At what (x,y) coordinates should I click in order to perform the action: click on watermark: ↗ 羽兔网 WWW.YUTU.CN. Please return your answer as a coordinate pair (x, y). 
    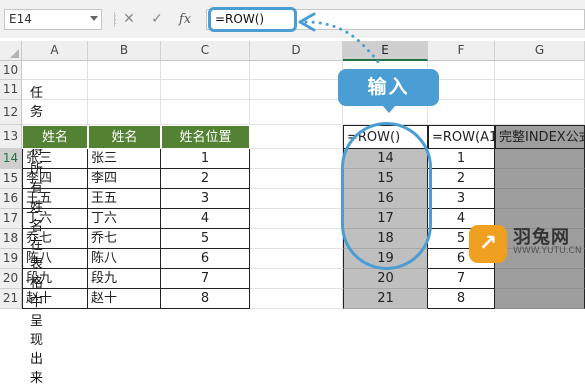
    Looking at the image, I should click on (520, 247).